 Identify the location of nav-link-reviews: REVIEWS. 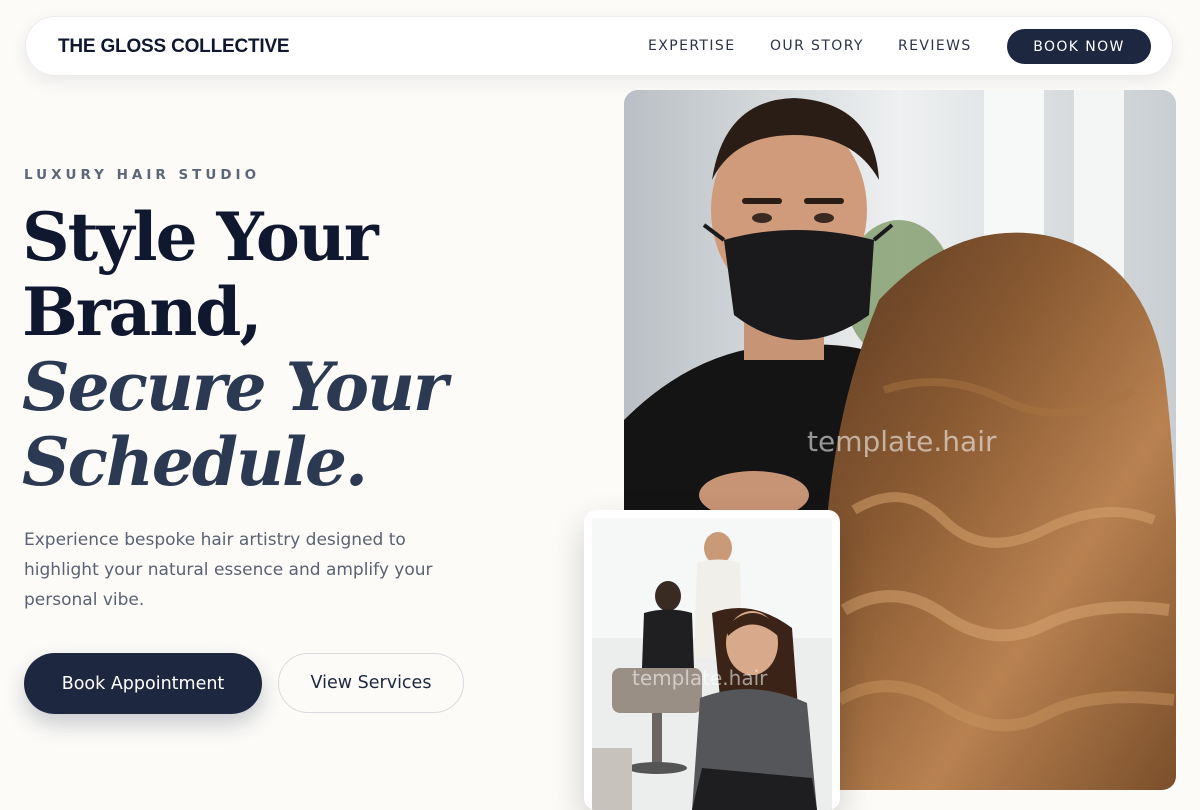
(935, 46).